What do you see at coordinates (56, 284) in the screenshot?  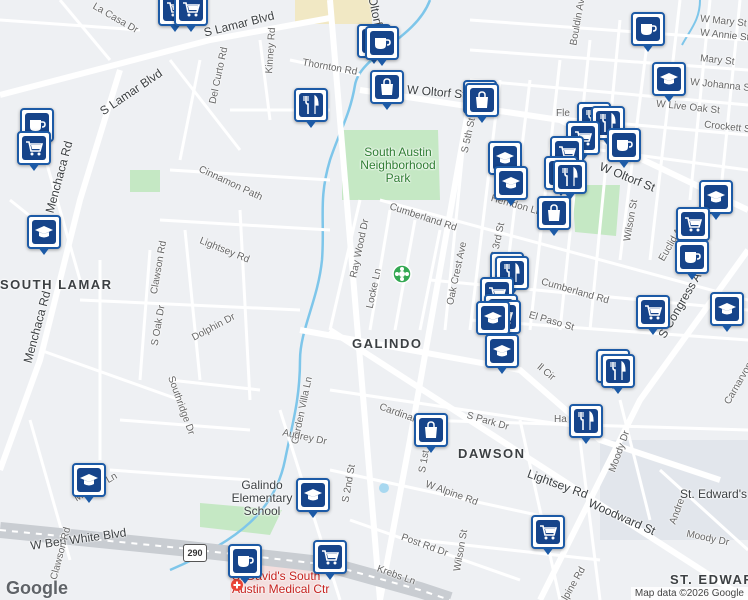 I see `area-label-south-lamar: SOUTH LAMAR` at bounding box center [56, 284].